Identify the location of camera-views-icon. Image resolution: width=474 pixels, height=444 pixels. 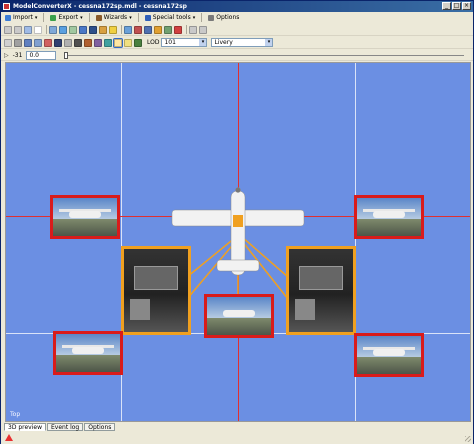
(118, 42).